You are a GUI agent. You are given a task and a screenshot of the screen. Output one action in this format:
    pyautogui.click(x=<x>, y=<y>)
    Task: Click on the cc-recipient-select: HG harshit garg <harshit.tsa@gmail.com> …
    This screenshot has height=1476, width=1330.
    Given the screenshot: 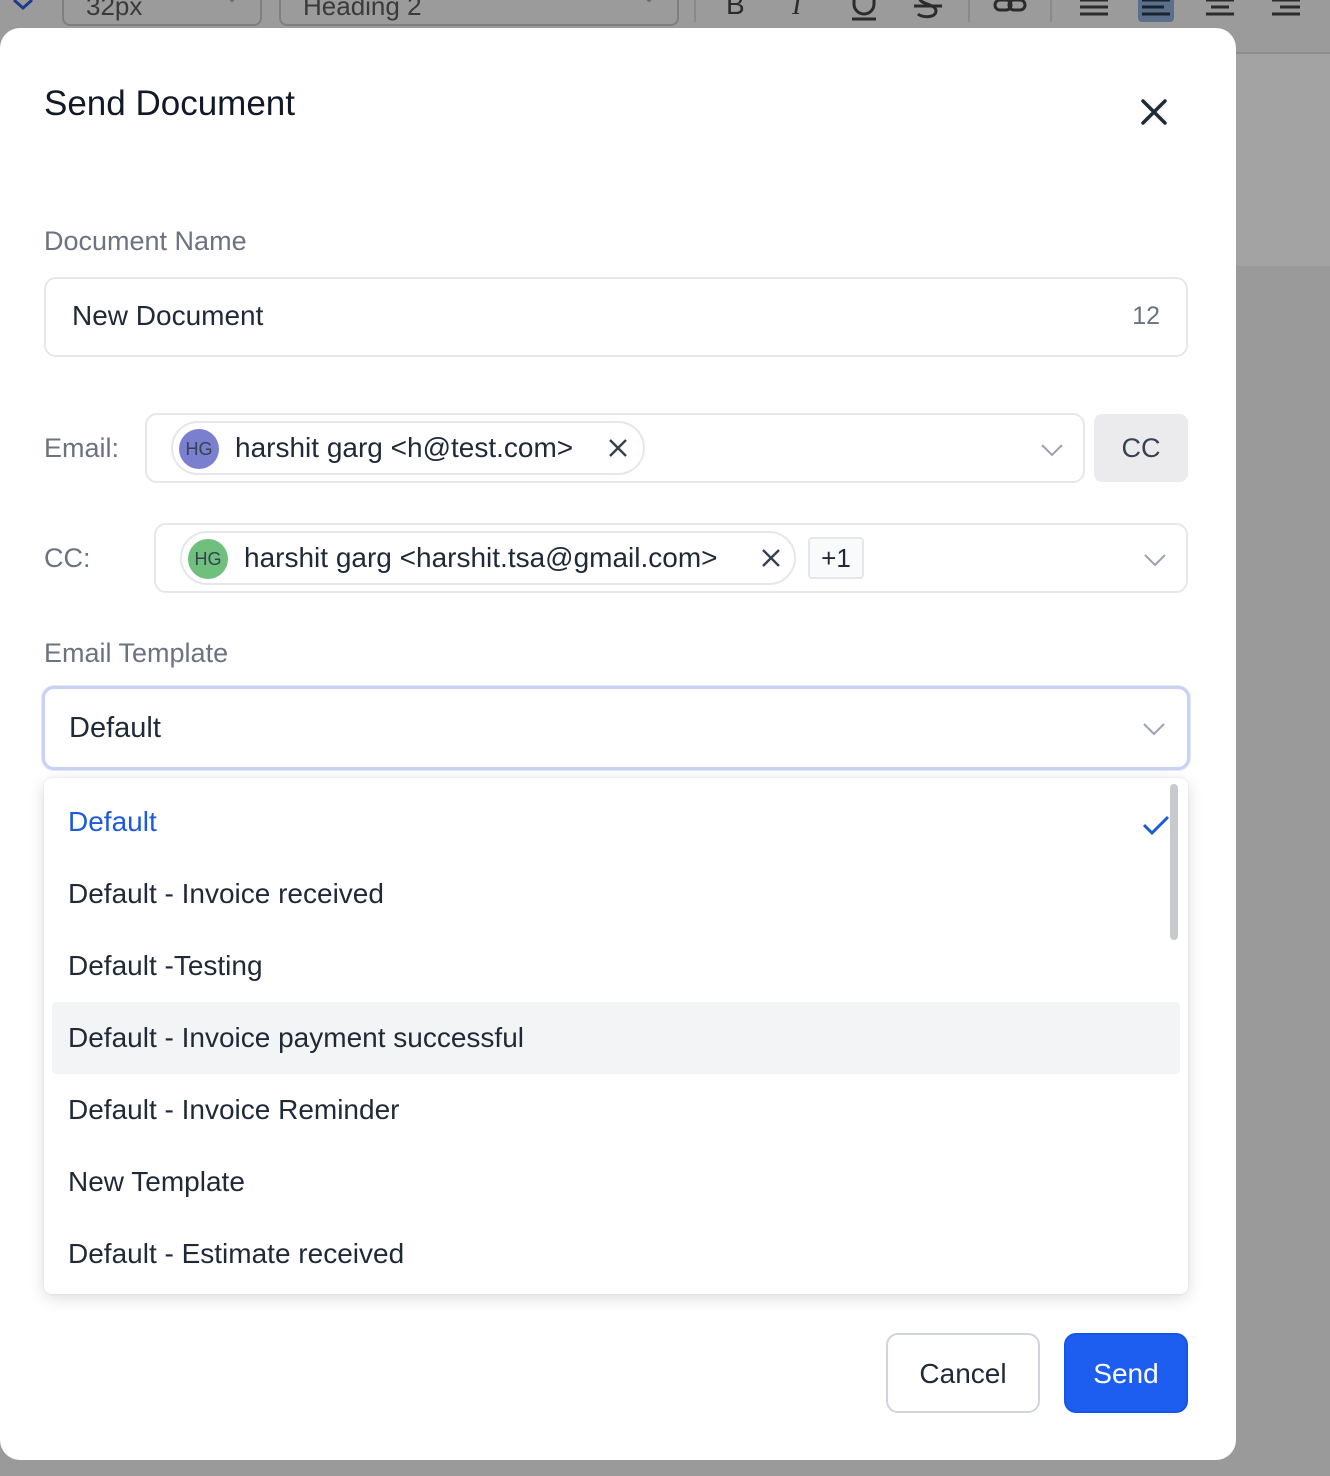 What is the action you would take?
    pyautogui.click(x=671, y=558)
    